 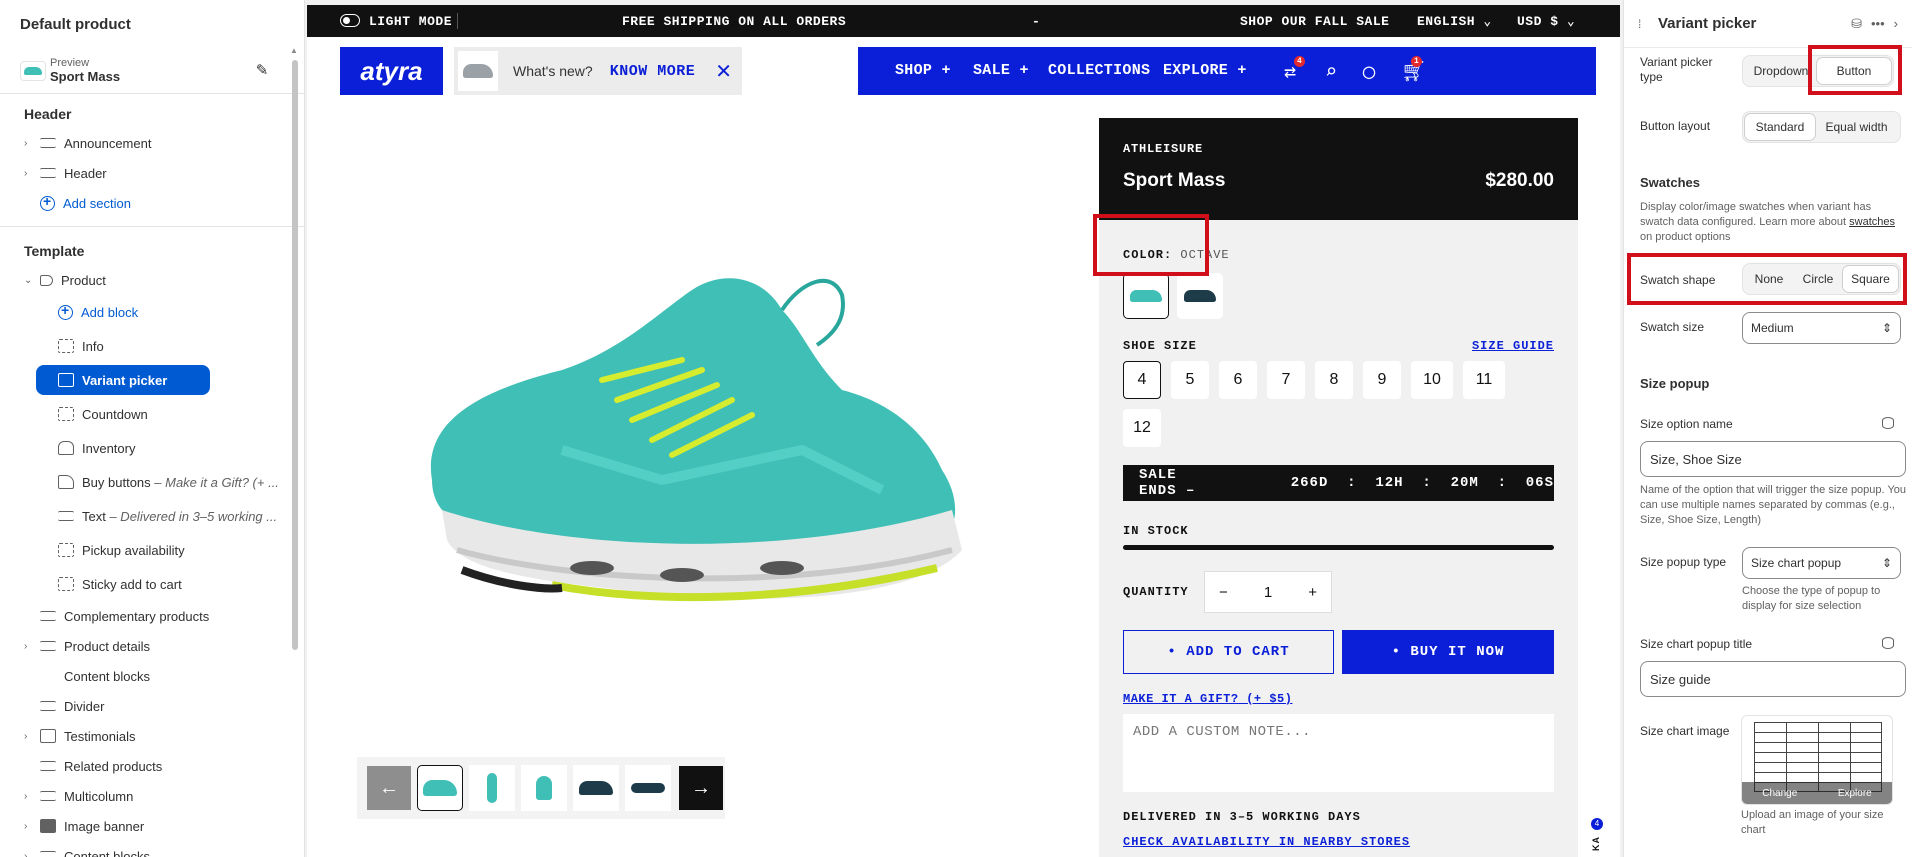 I want to click on section-complementary: Complementary products, so click(x=152, y=616).